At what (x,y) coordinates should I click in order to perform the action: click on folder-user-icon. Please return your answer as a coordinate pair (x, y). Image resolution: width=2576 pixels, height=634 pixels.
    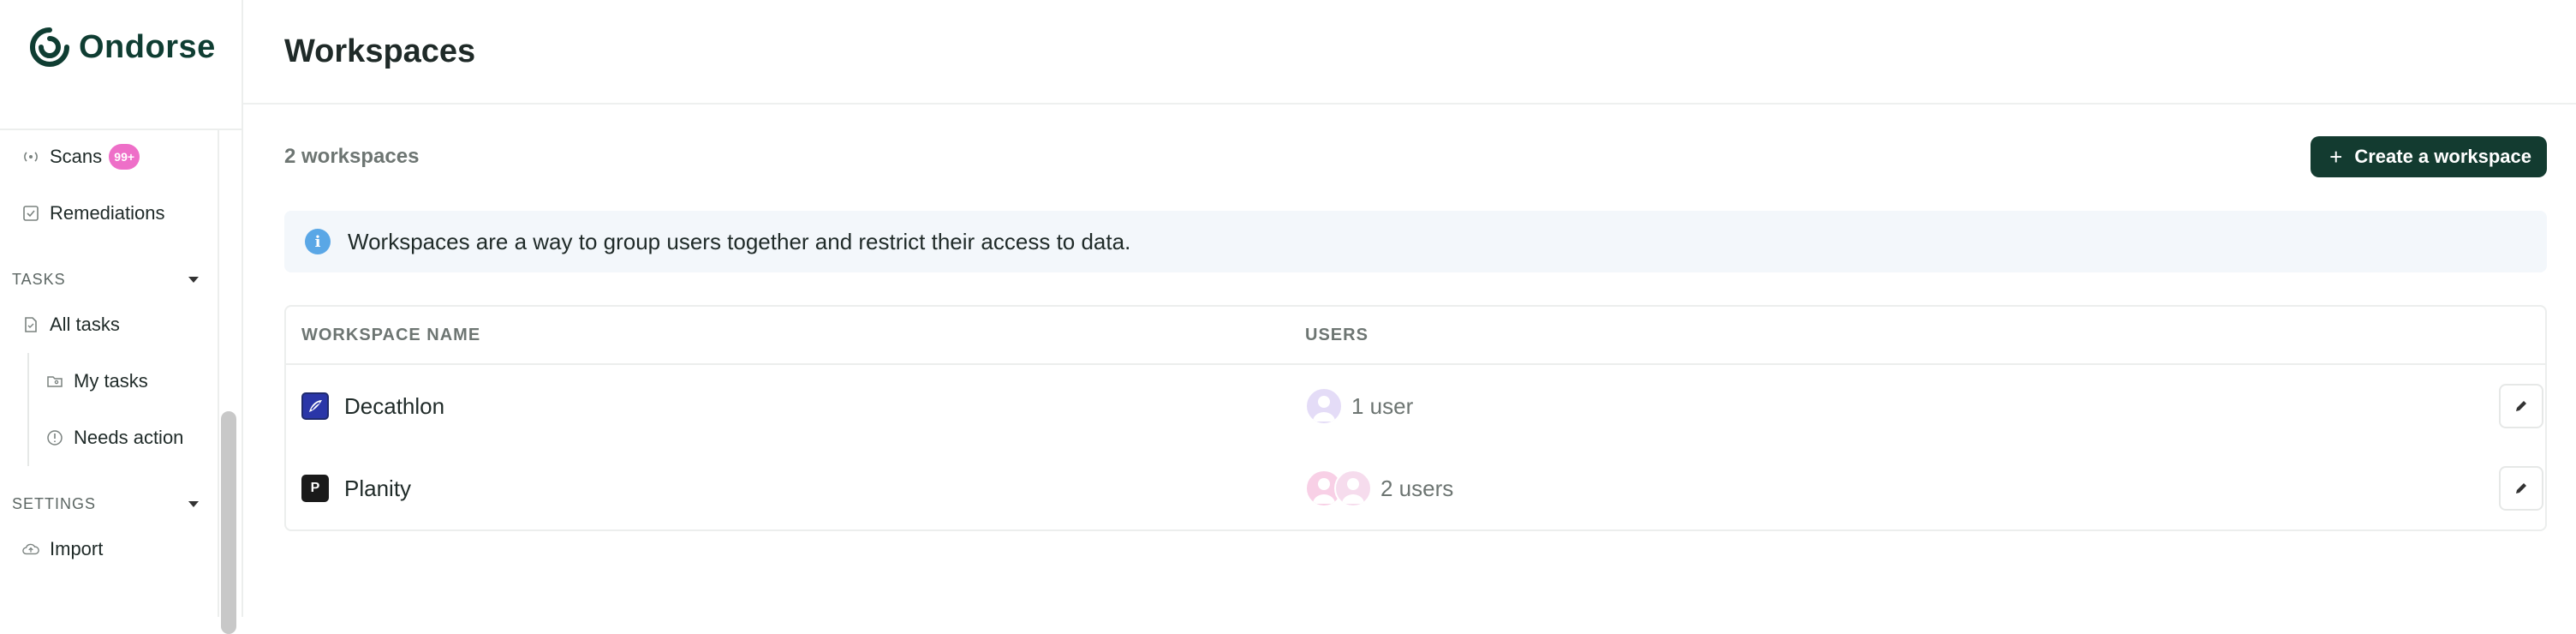
    Looking at the image, I should click on (55, 382).